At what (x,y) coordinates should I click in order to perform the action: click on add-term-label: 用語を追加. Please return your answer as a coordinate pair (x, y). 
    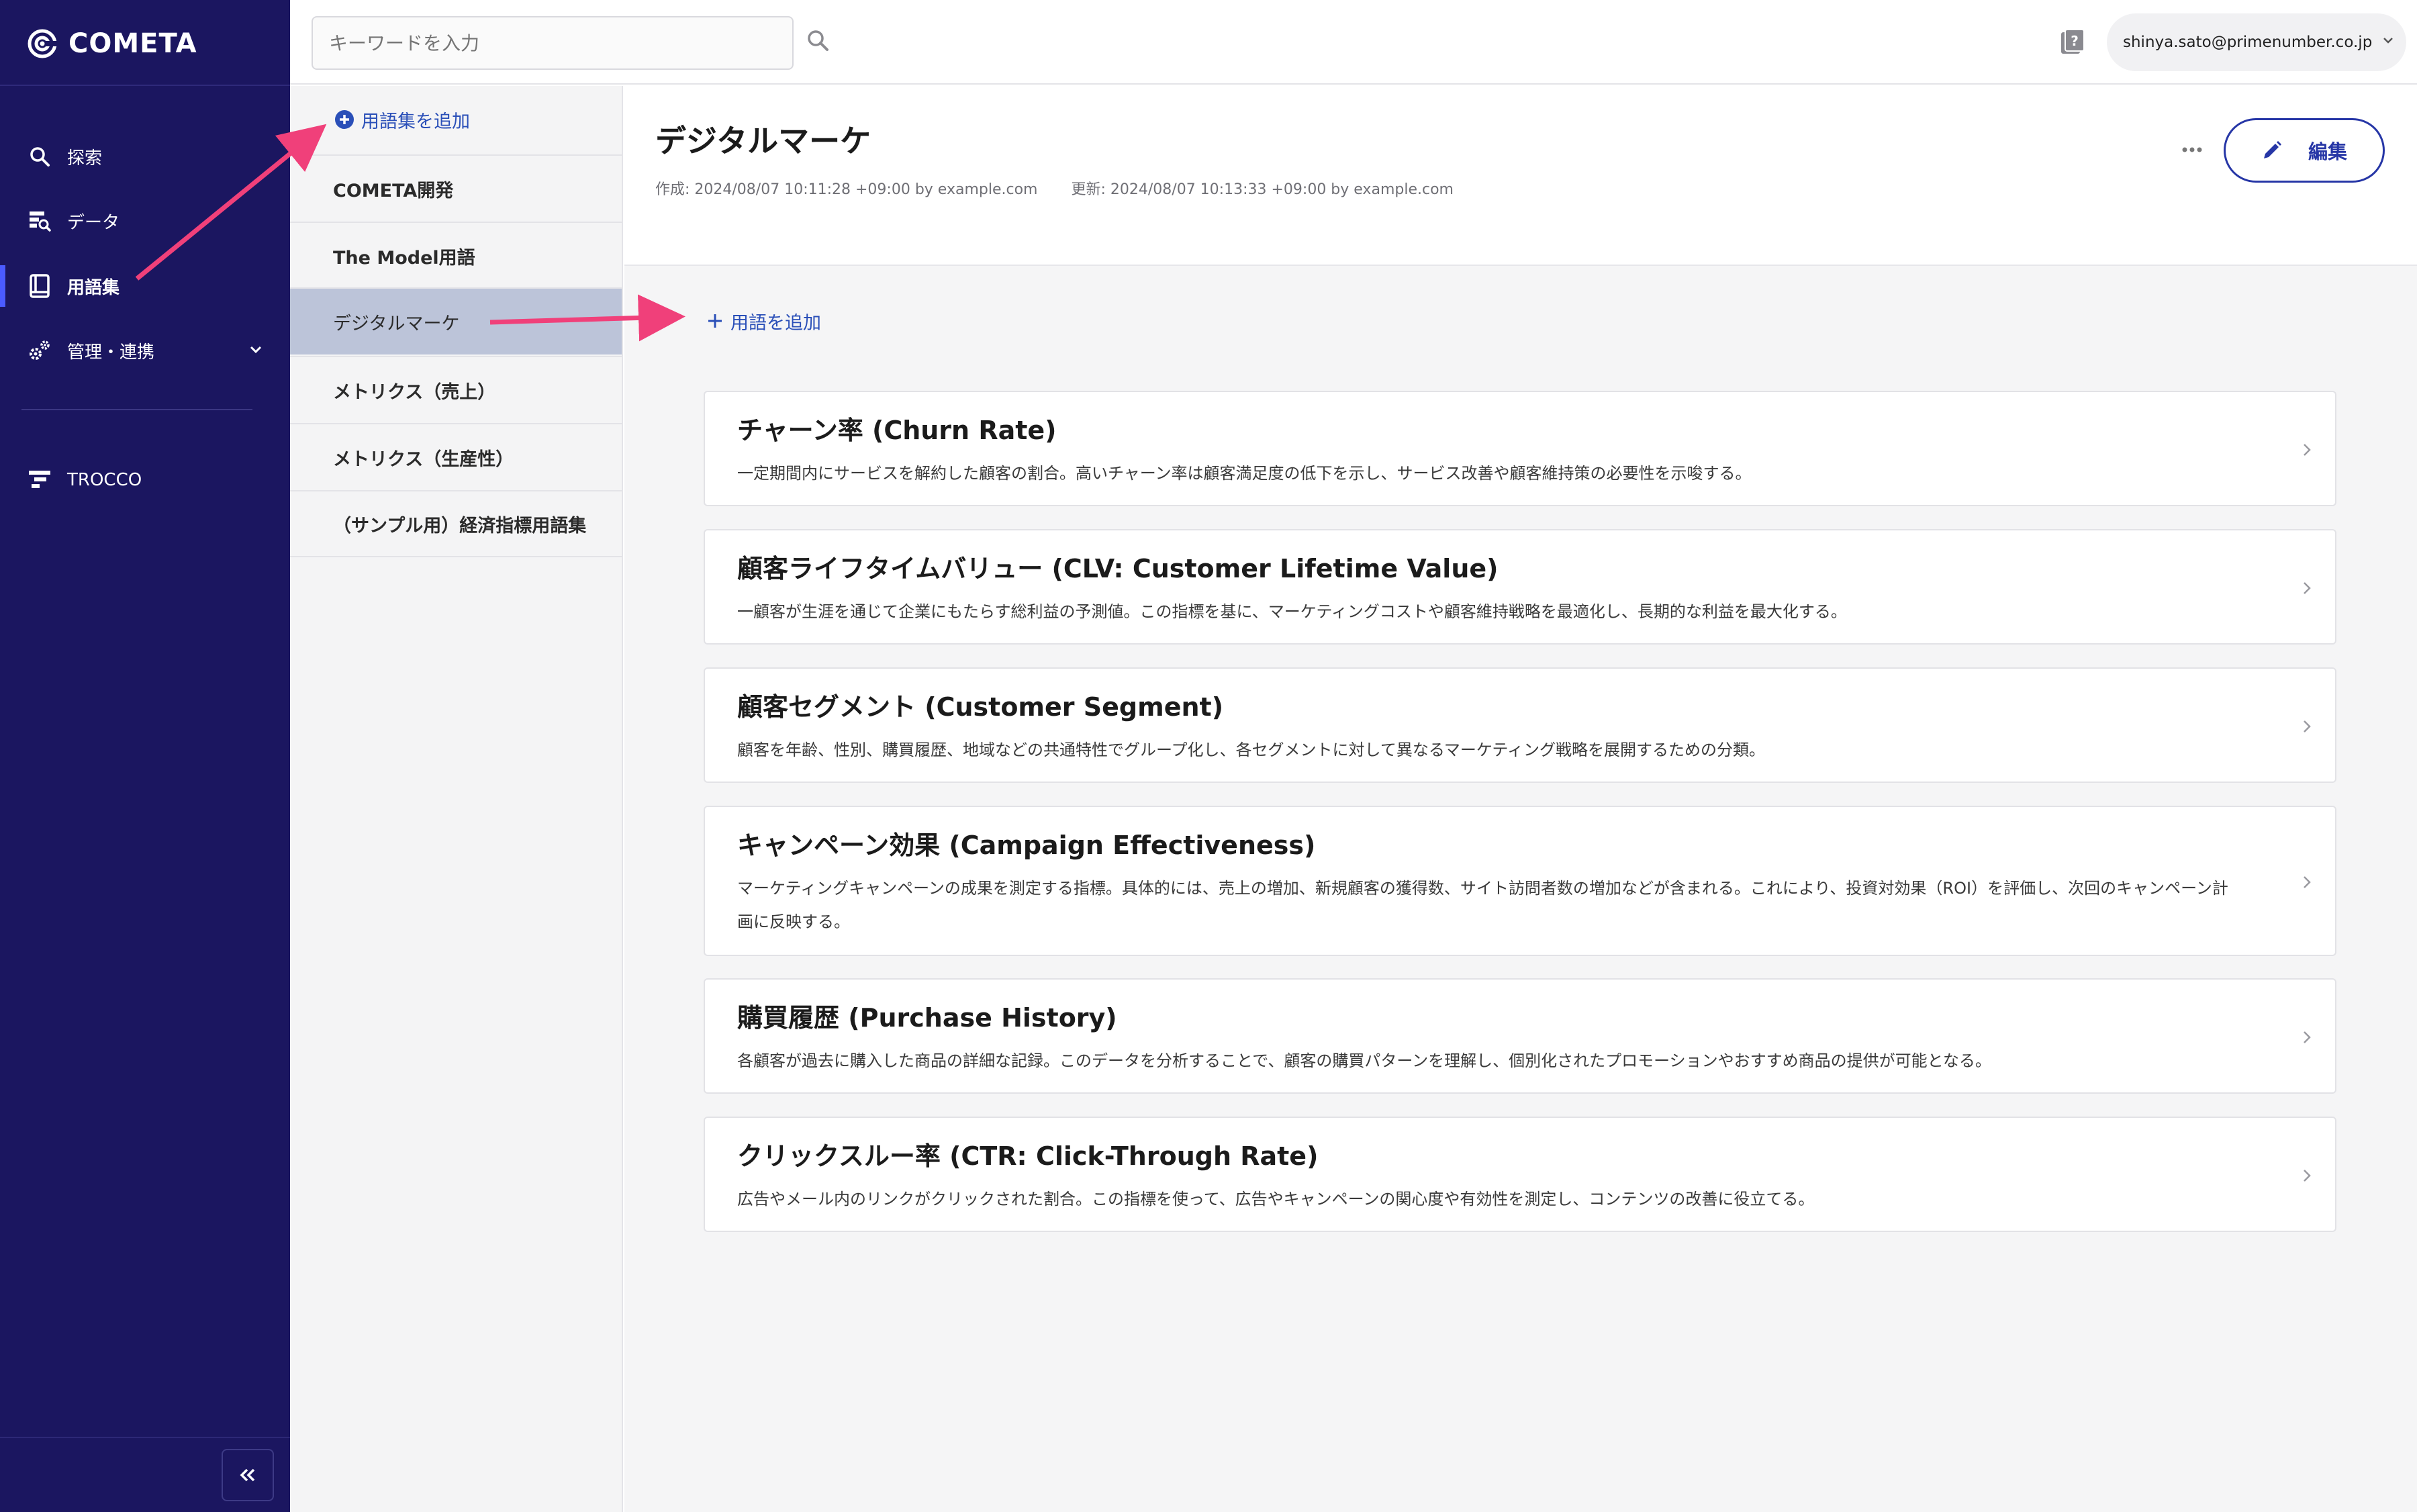
    Looking at the image, I should click on (776, 323).